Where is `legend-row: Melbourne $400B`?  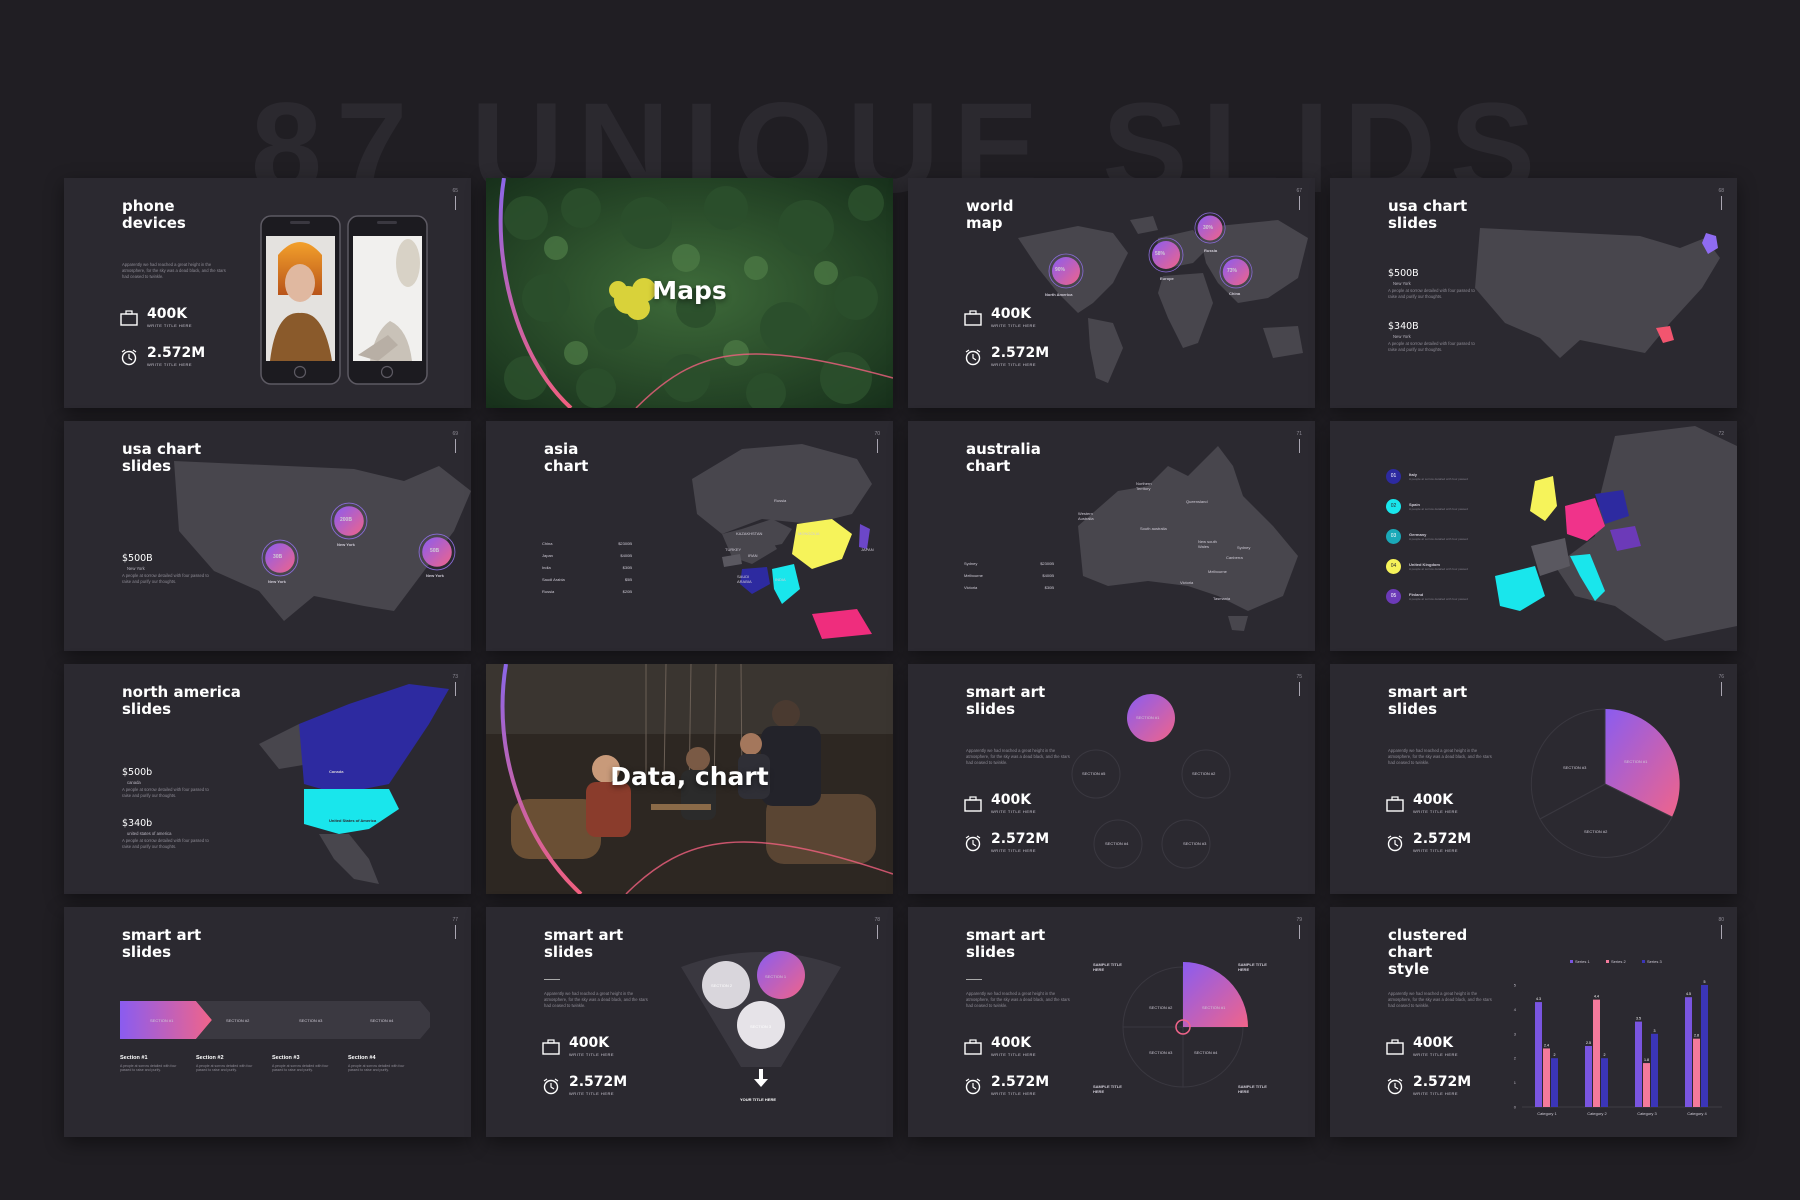
legend-row: Melbourne $400B is located at coordinates (1009, 575).